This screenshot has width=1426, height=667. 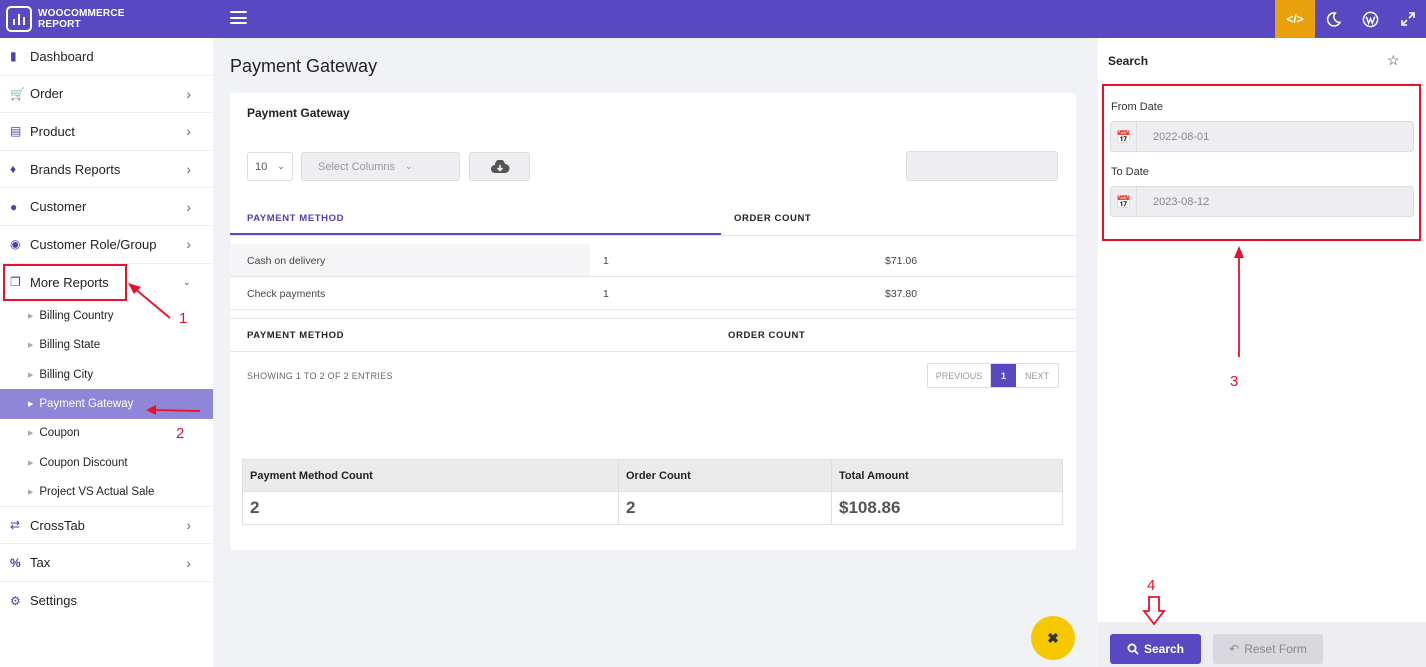 I want to click on sidebar-sub-label: Coupon, so click(x=59, y=433).